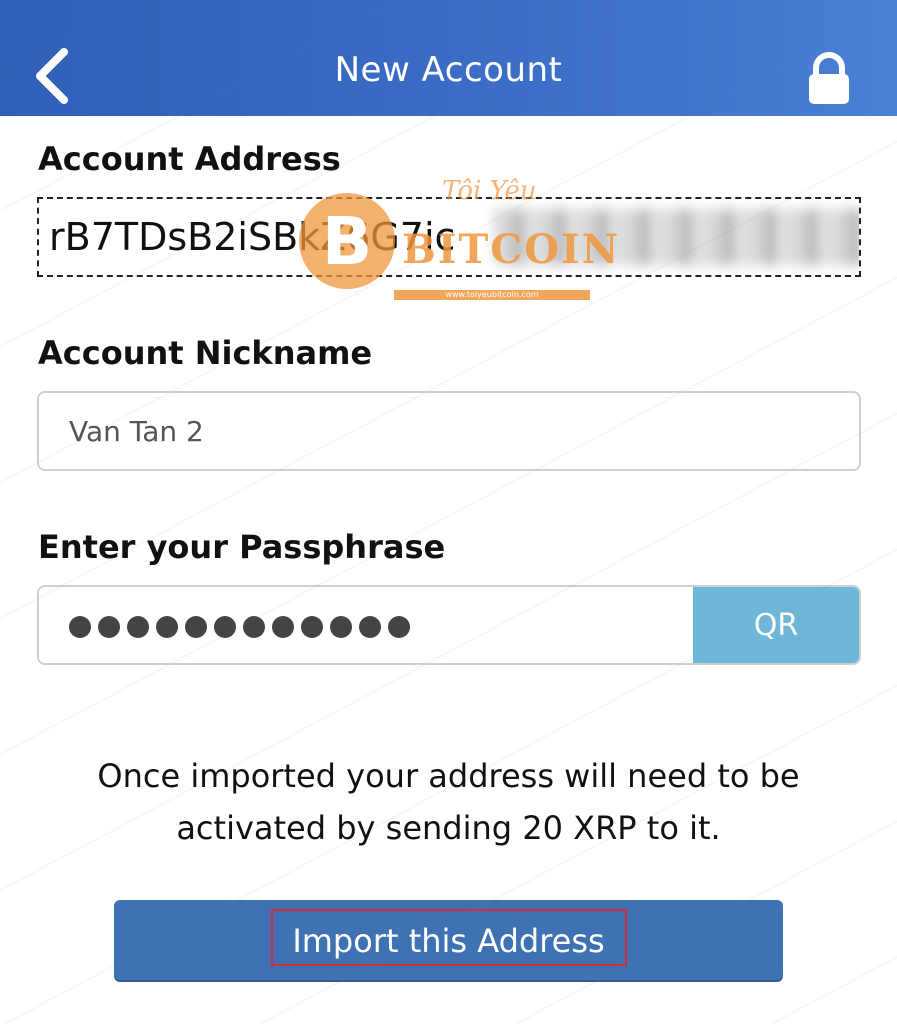  What do you see at coordinates (448, 70) in the screenshot?
I see `page-title: New Account` at bounding box center [448, 70].